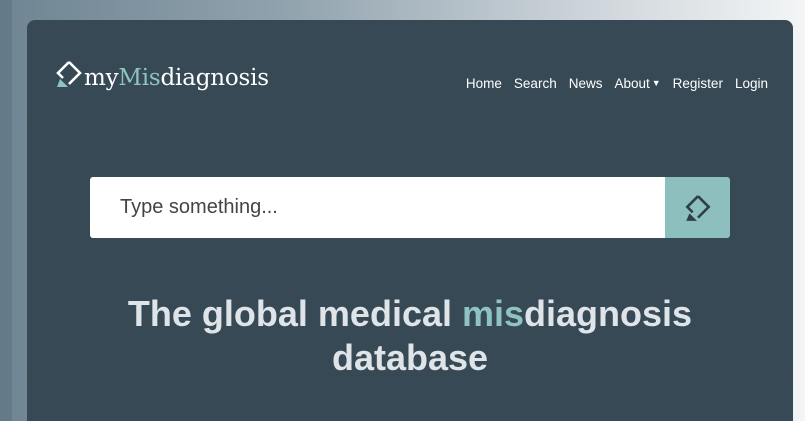 The image size is (805, 421). What do you see at coordinates (410, 357) in the screenshot?
I see `headline-line-2: database` at bounding box center [410, 357].